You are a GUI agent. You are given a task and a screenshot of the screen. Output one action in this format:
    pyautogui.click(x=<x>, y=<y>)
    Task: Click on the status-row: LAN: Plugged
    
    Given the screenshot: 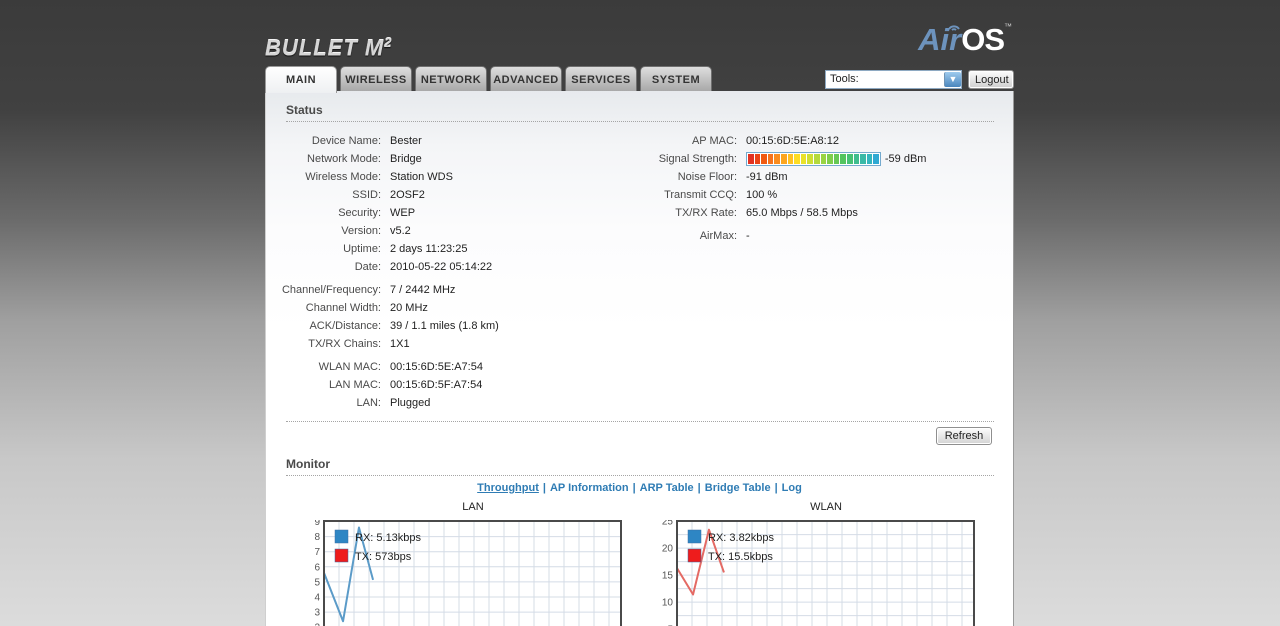 What is the action you would take?
    pyautogui.click(x=453, y=403)
    